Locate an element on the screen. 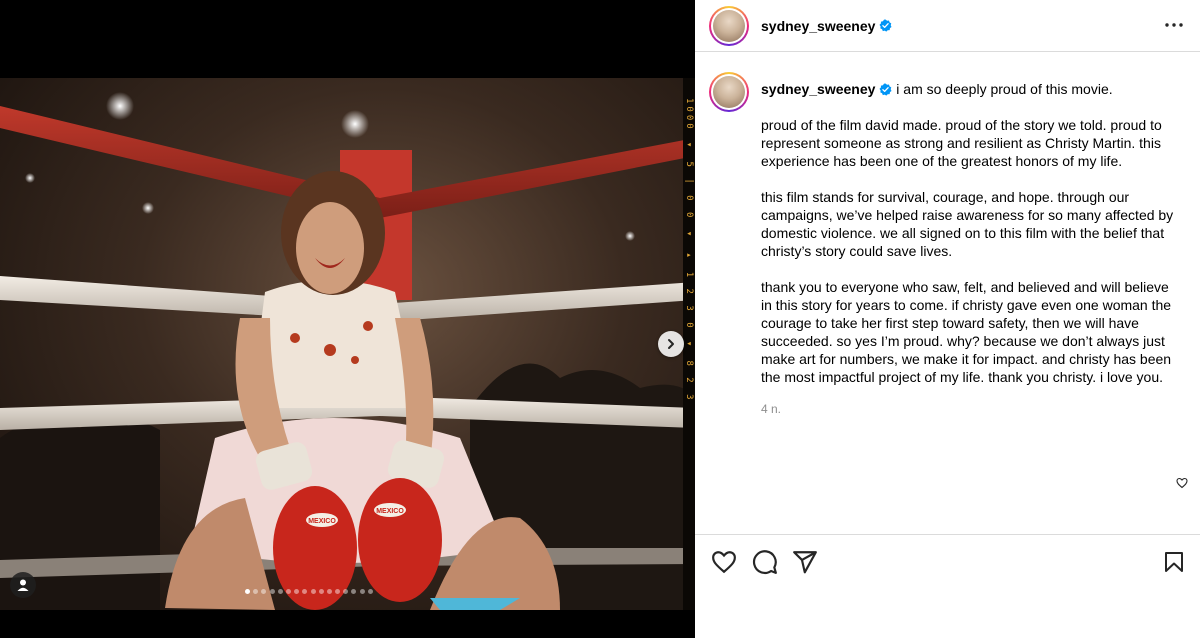  avatar is located at coordinates (729, 25).